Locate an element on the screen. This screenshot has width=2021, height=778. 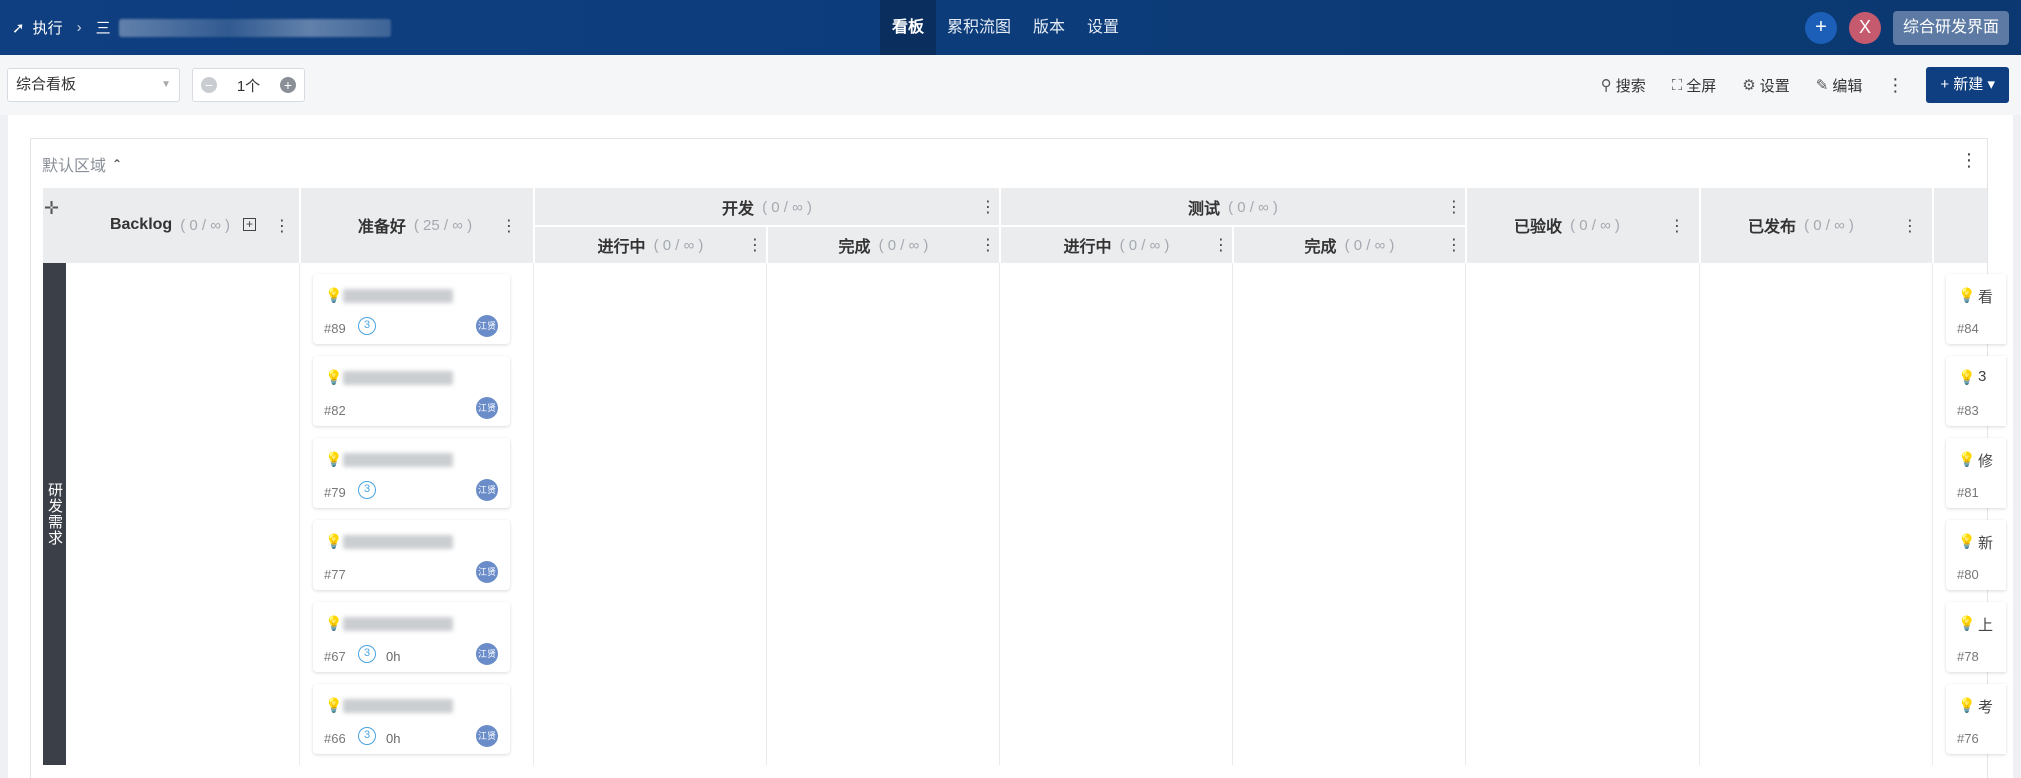
column-name: Backlog is located at coordinates (141, 224).